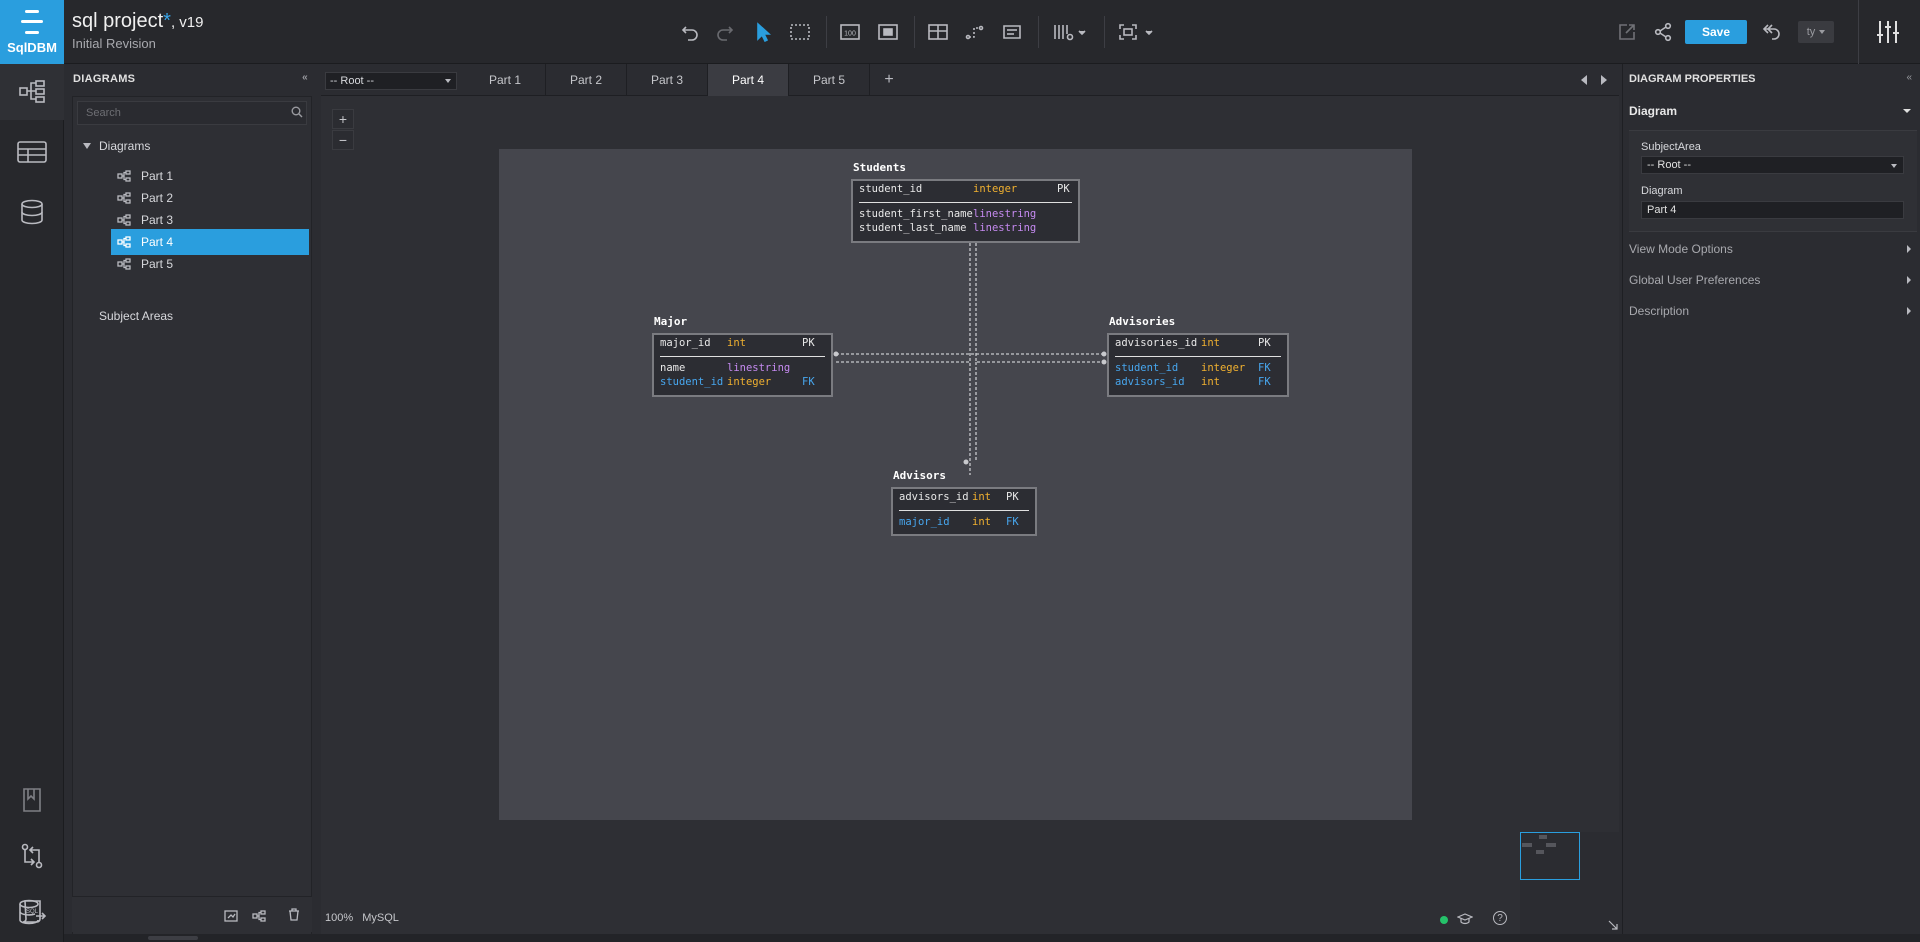  What do you see at coordinates (1662, 191) in the screenshot?
I see `diagram-name-label: Diagram` at bounding box center [1662, 191].